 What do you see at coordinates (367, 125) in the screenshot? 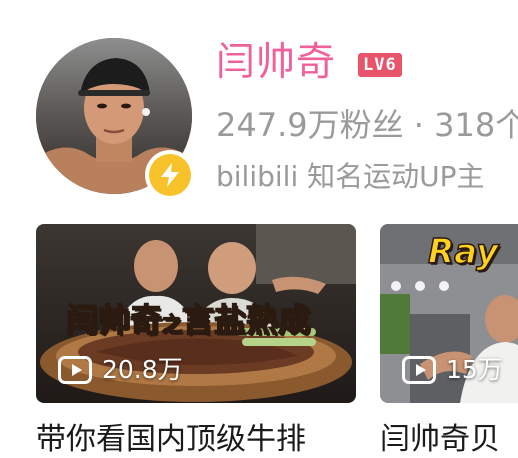
I see `follower-stats: 247.9万粉丝 · 318个视频` at bounding box center [367, 125].